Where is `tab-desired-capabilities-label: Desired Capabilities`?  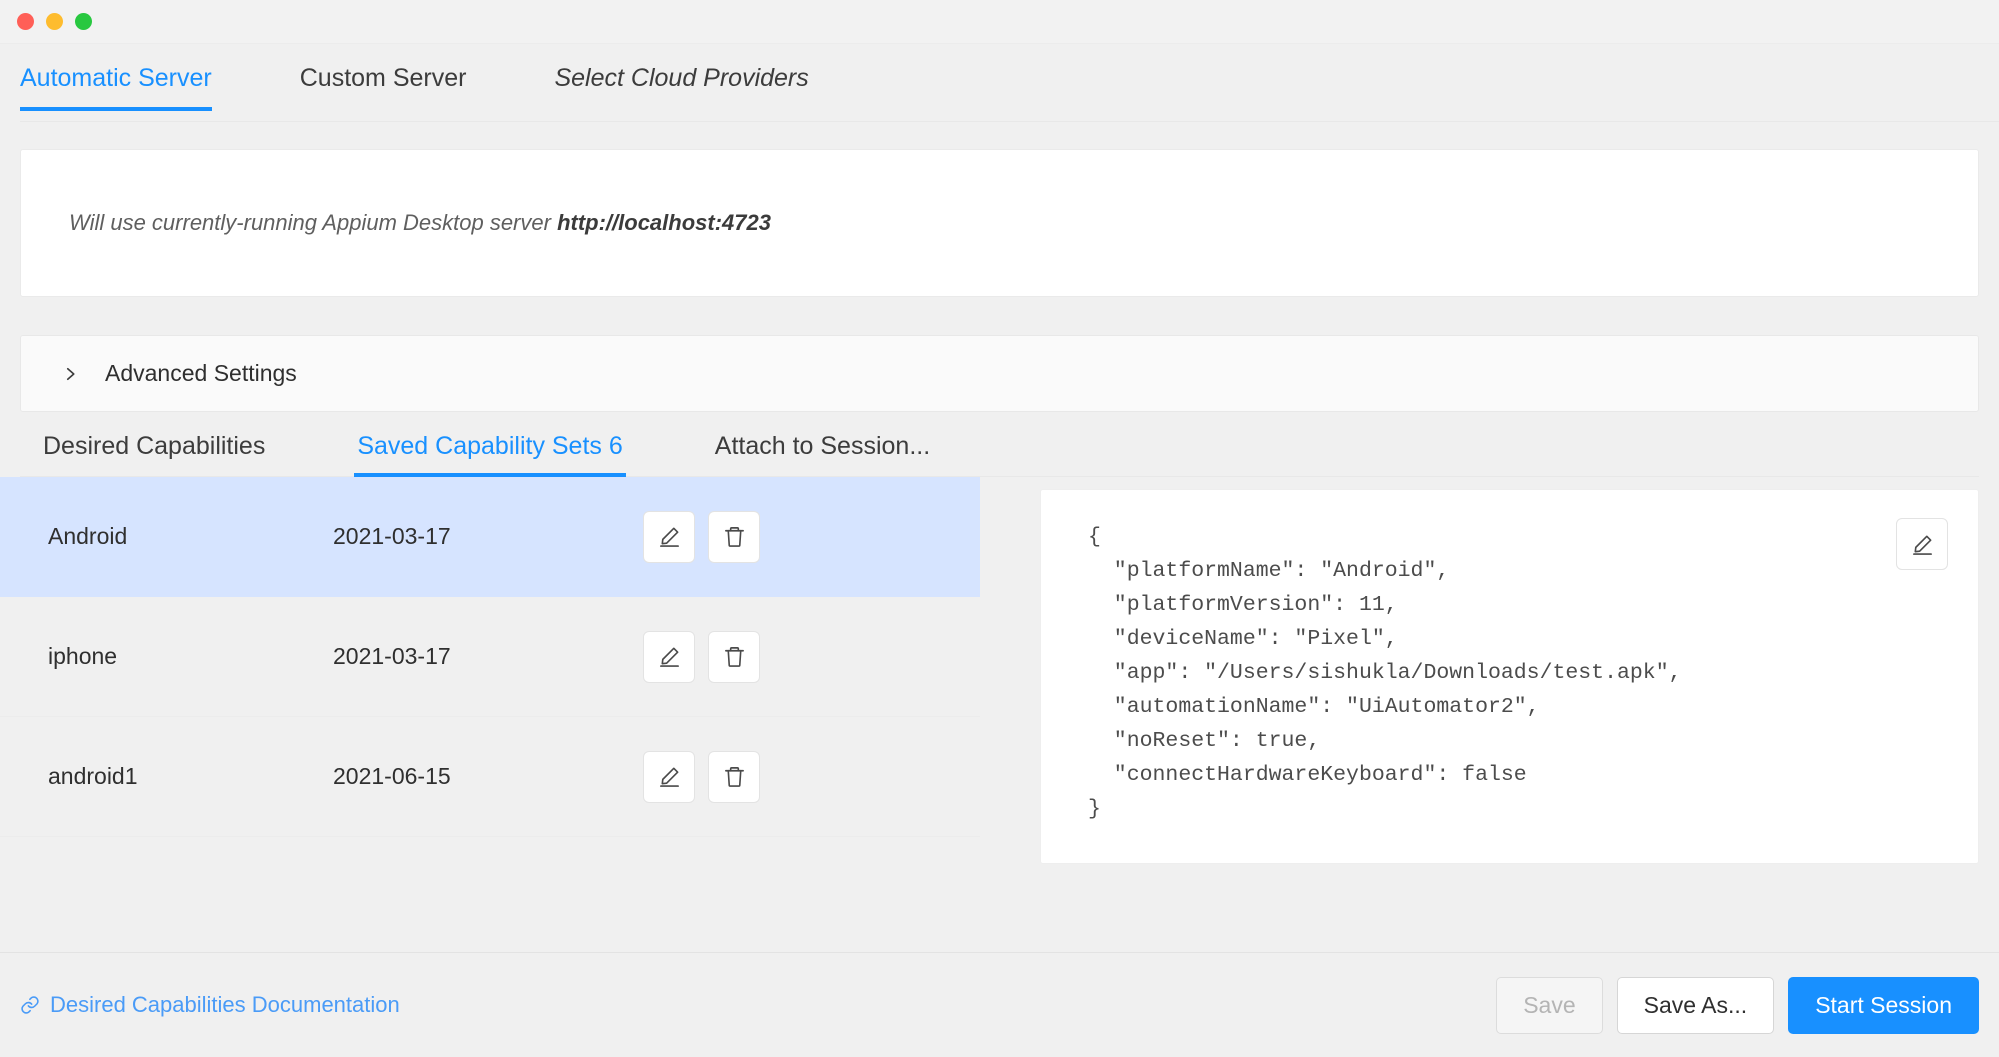
tab-desired-capabilities-label: Desired Capabilities is located at coordinates (154, 446).